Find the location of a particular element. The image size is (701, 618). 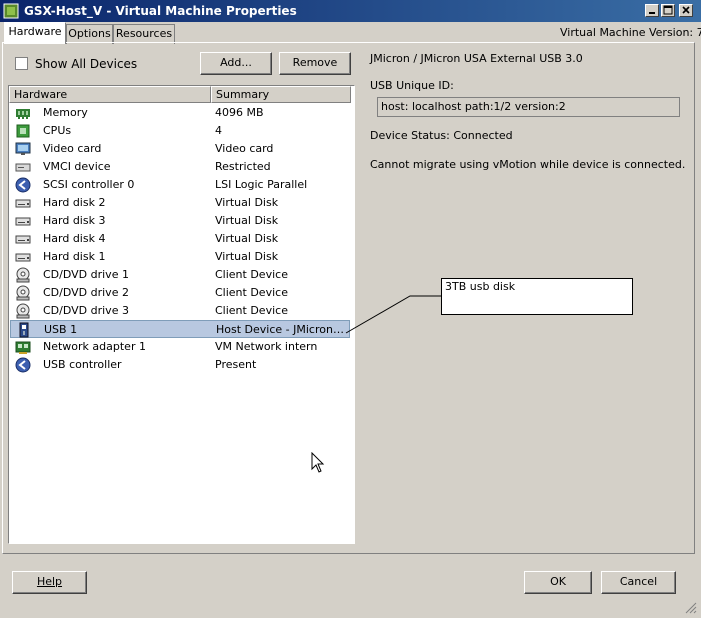

hardware-row-name: Hard disk 2 is located at coordinates (74, 202).